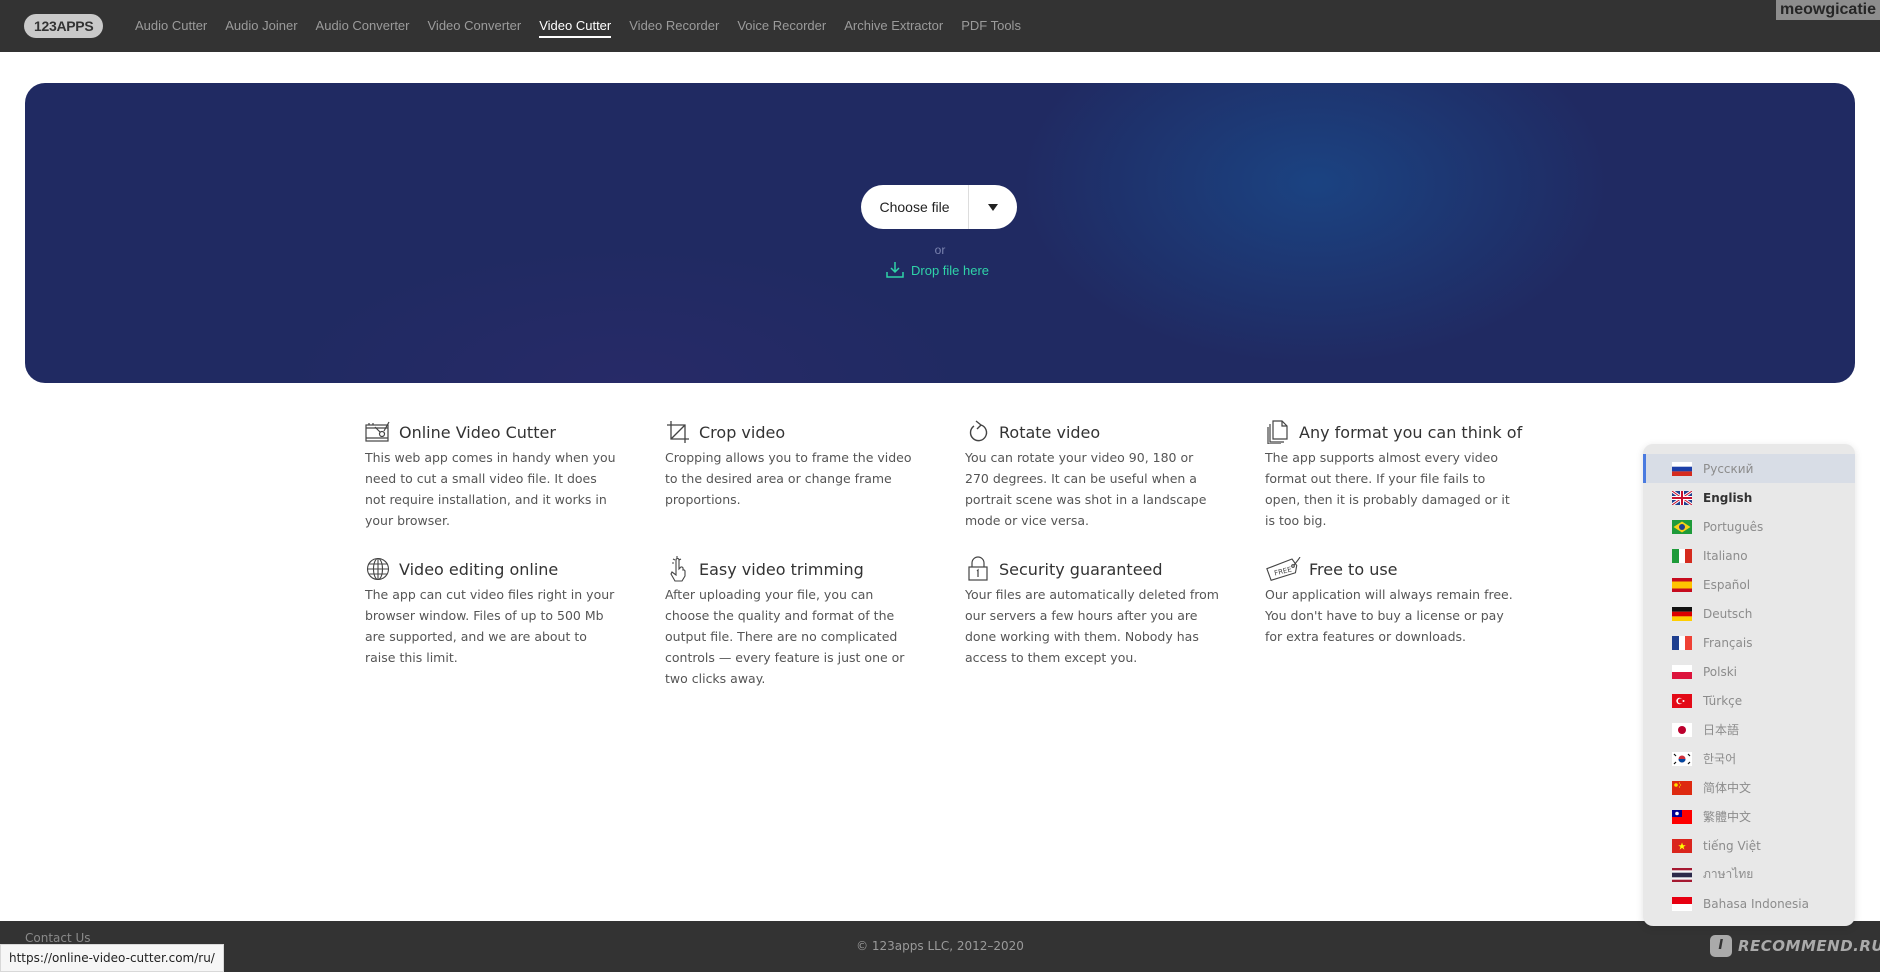 This screenshot has height=972, width=1880. Describe the element at coordinates (893, 26) in the screenshot. I see `nav-archive-extractor: Archive Extractor` at that location.